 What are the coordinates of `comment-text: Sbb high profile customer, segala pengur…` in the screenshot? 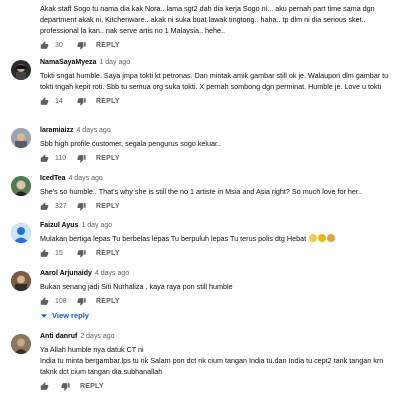 It's located at (130, 143).